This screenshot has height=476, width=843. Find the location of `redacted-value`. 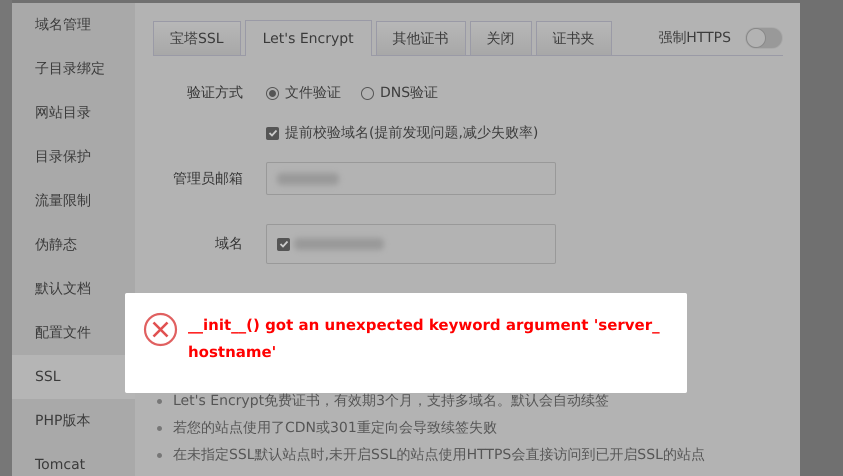

redacted-value is located at coordinates (308, 178).